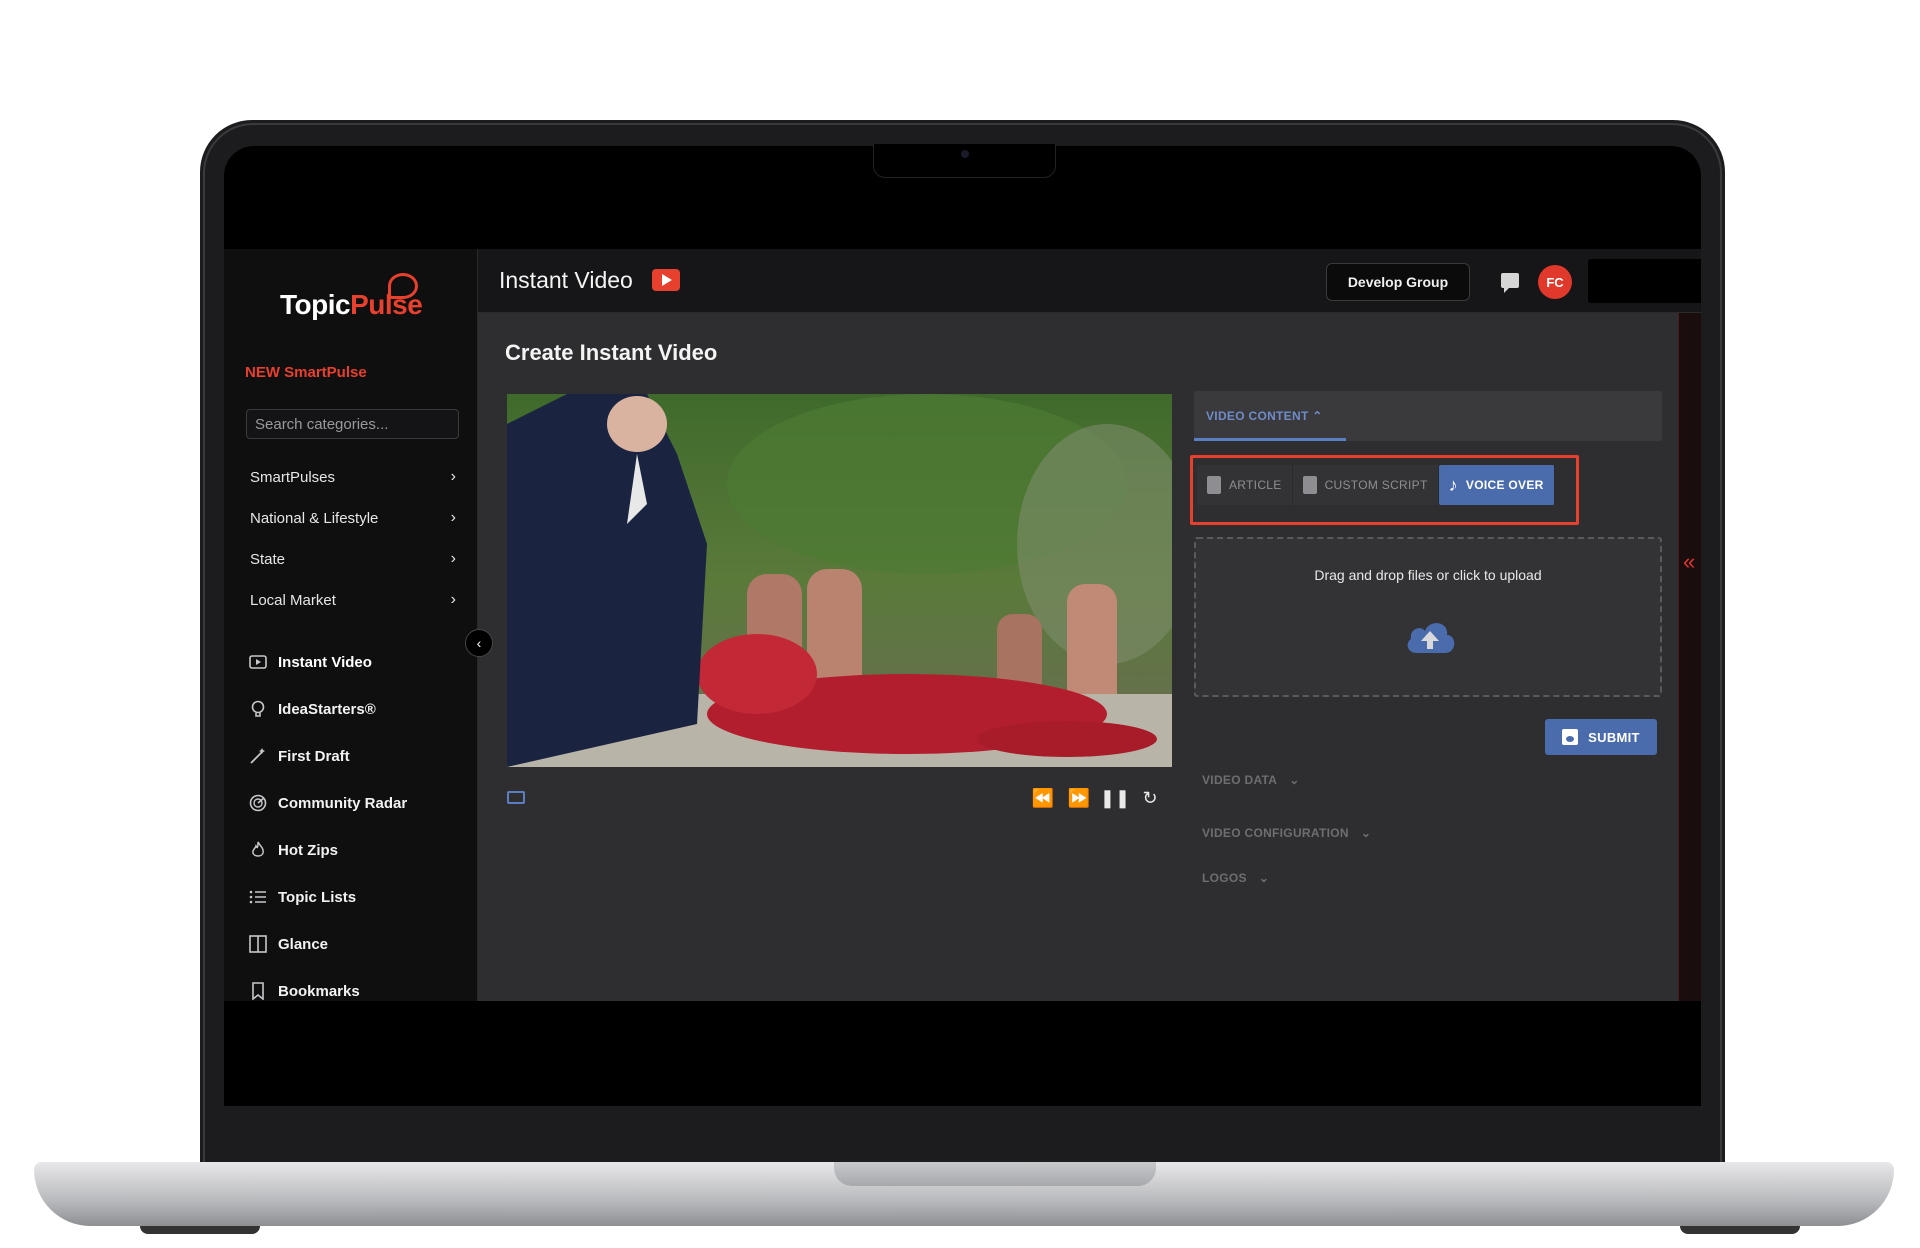  I want to click on redacted-area, so click(1644, 281).